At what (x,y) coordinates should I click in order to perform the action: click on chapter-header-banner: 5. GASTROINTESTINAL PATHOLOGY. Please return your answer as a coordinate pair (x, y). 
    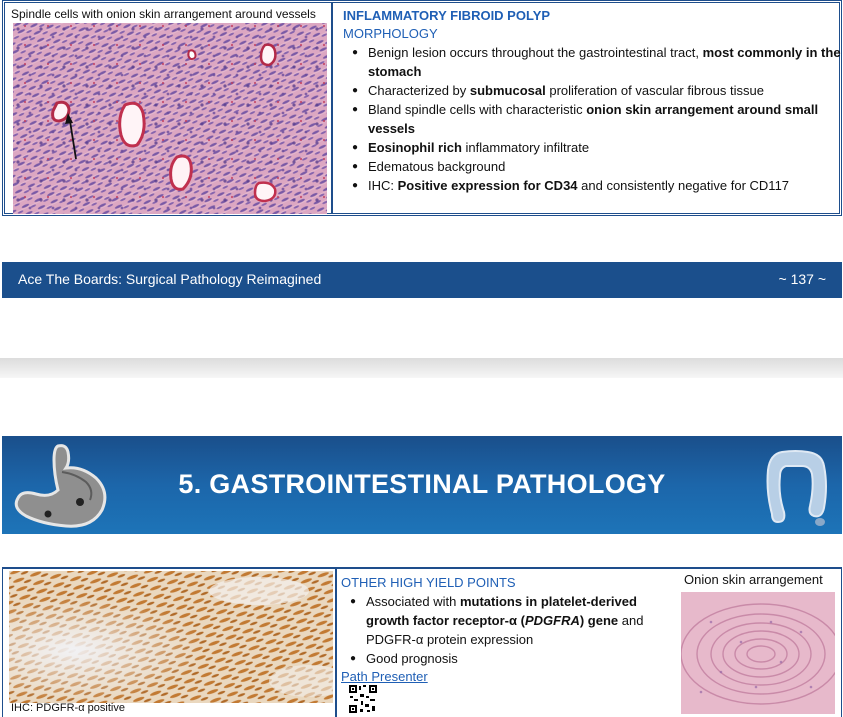
    Looking at the image, I should click on (422, 485).